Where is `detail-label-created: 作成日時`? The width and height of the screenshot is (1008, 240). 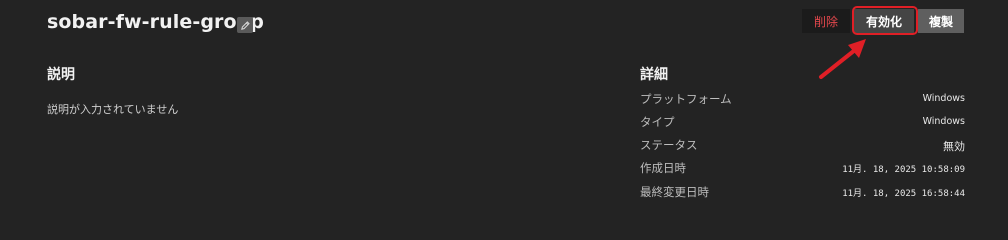 detail-label-created: 作成日時 is located at coordinates (663, 168).